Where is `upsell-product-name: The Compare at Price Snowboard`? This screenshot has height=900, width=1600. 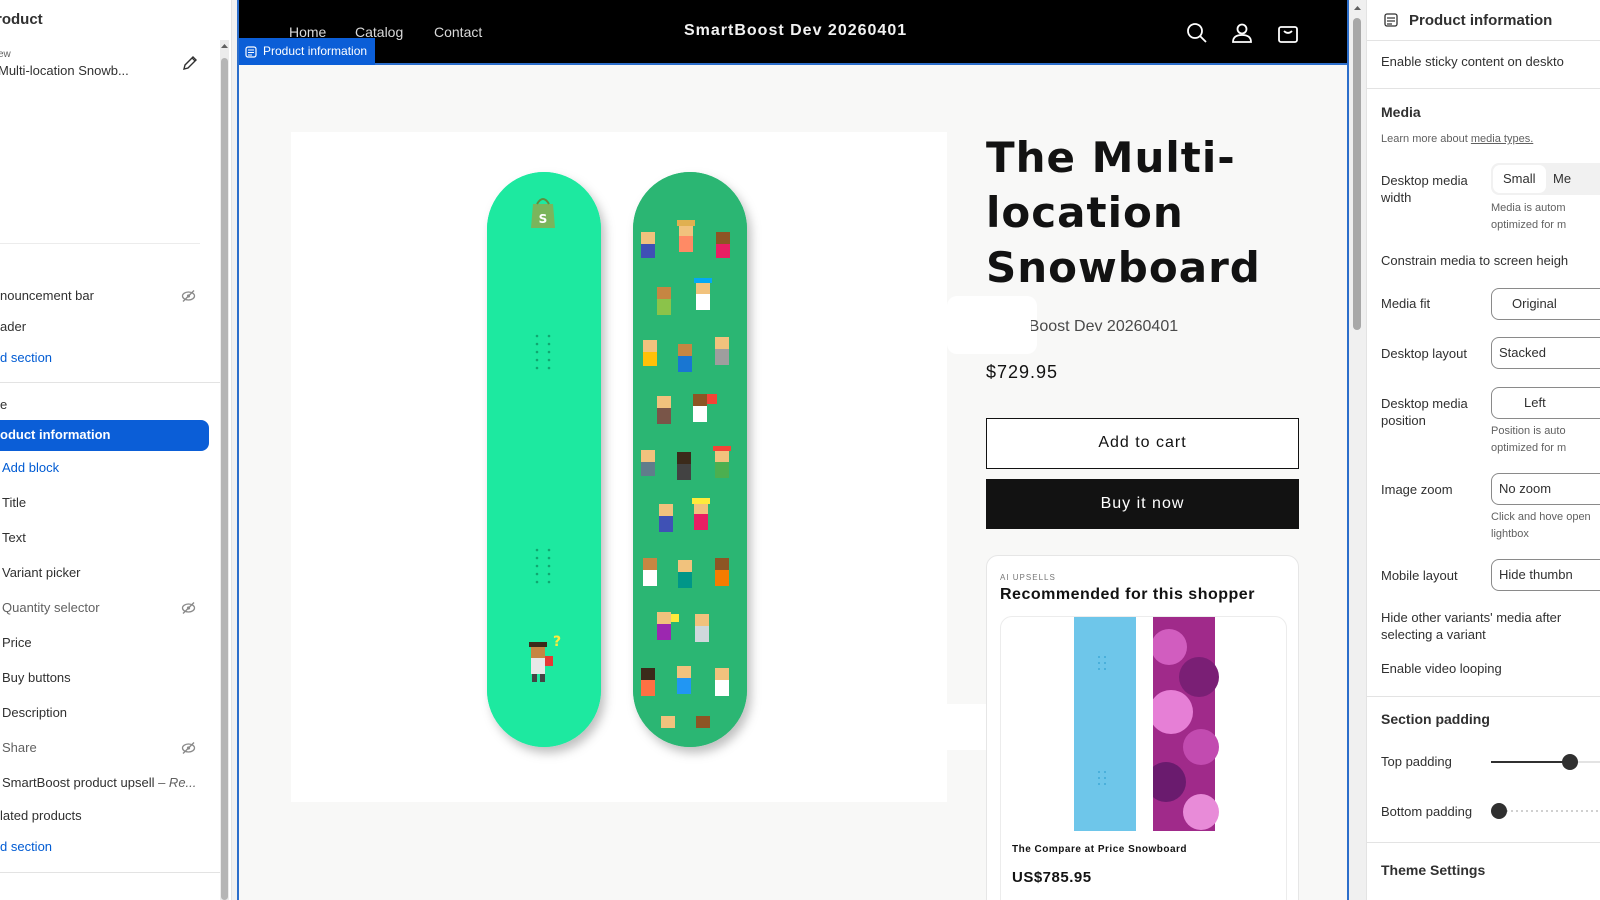
upsell-product-name: The Compare at Price Snowboard is located at coordinates (1099, 849).